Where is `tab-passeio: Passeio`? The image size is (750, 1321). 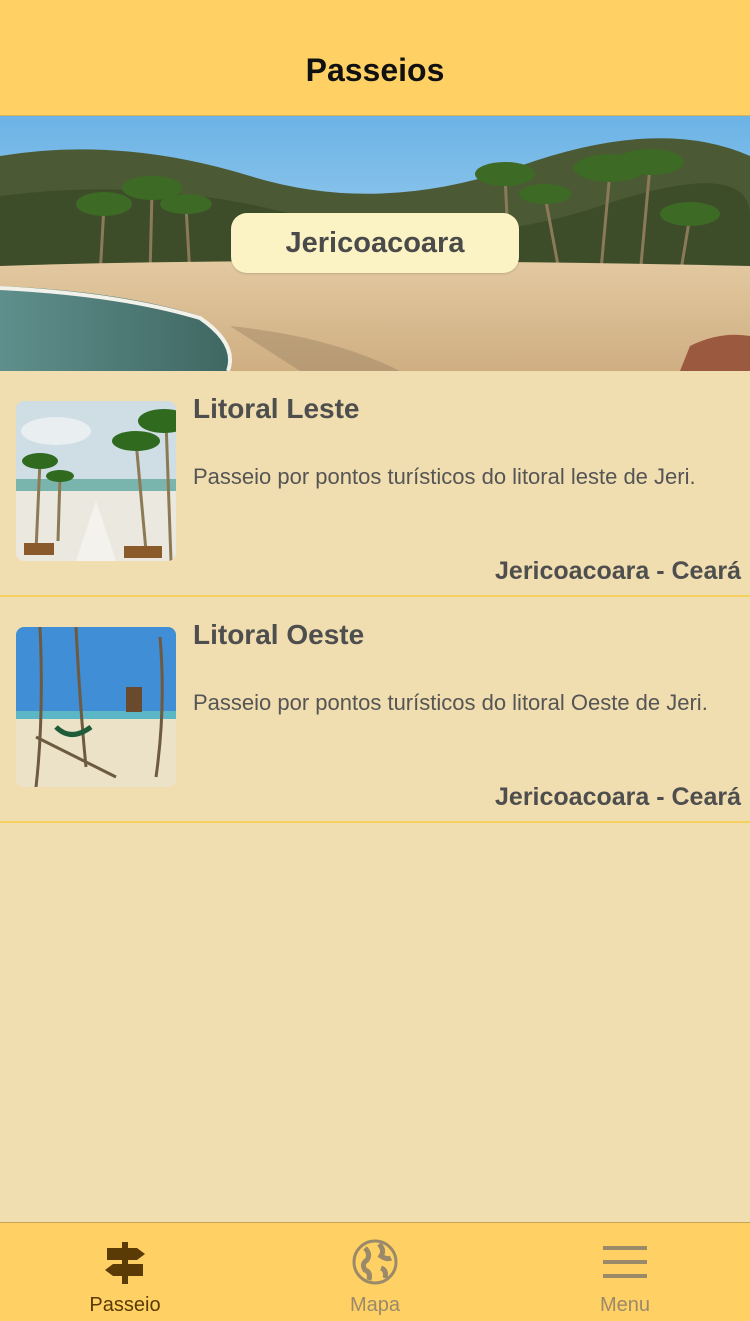 tab-passeio: Passeio is located at coordinates (125, 1272).